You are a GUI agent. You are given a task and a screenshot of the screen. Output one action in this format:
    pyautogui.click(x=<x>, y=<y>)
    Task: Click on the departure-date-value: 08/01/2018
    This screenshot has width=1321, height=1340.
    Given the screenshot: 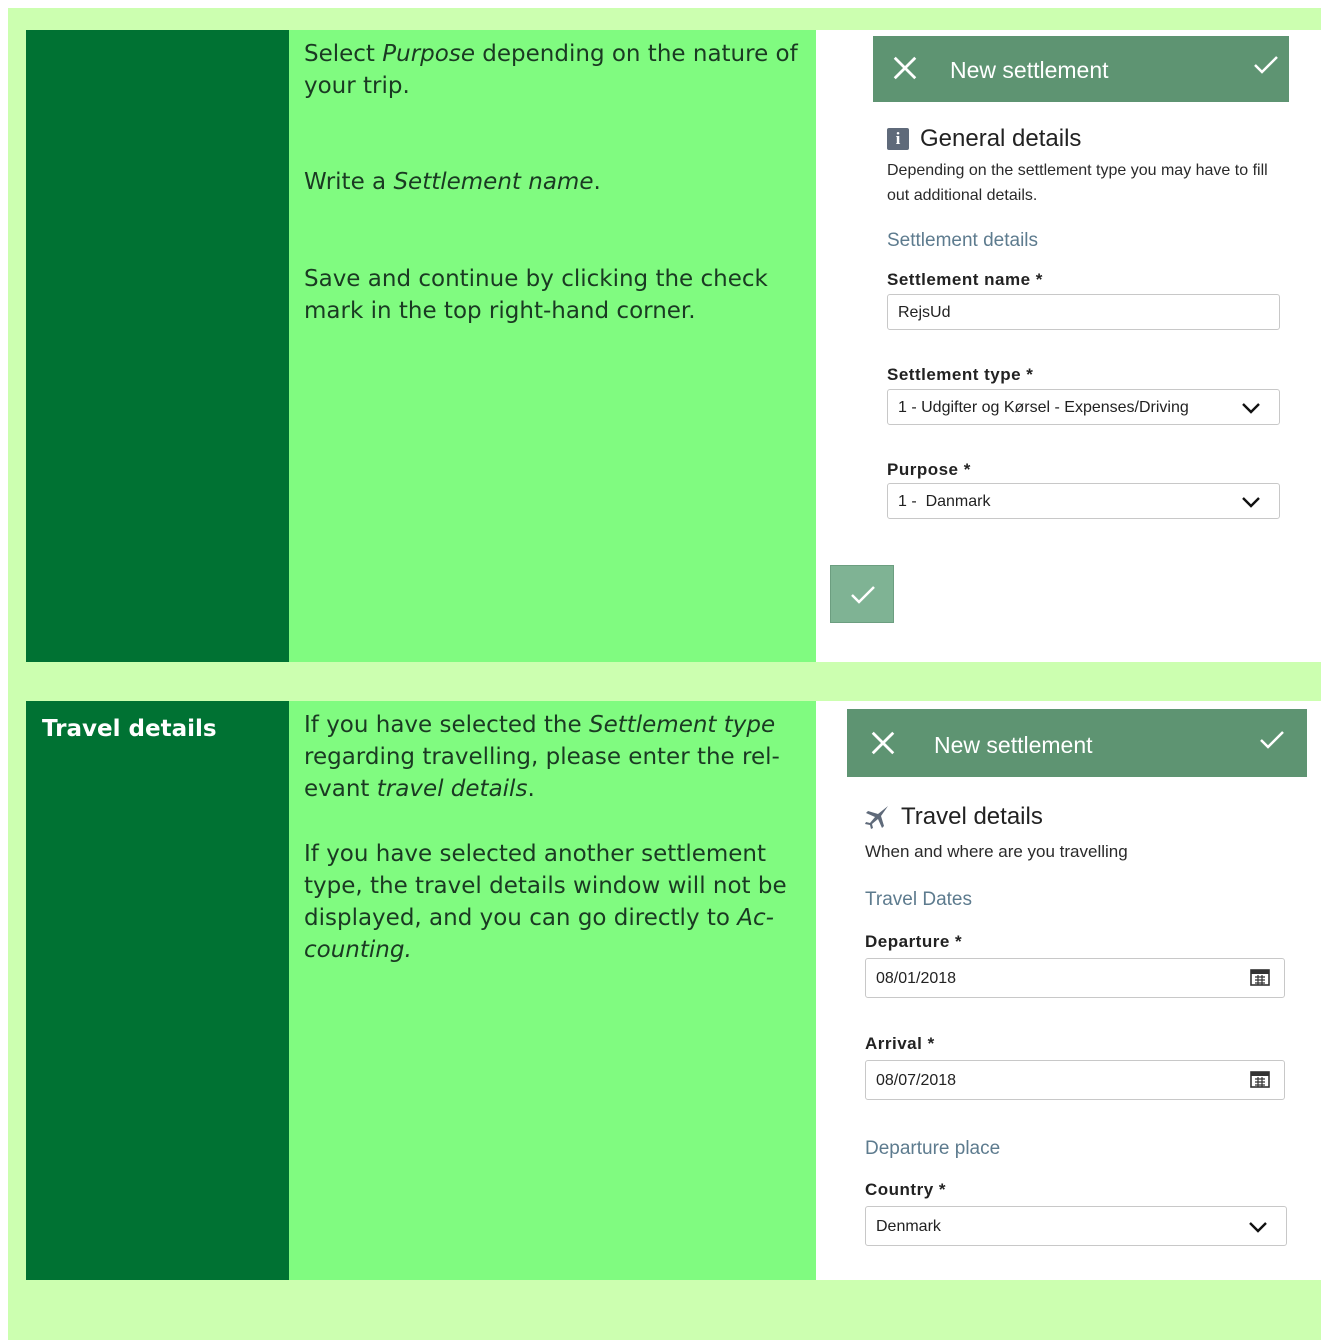 What is the action you would take?
    pyautogui.click(x=916, y=978)
    